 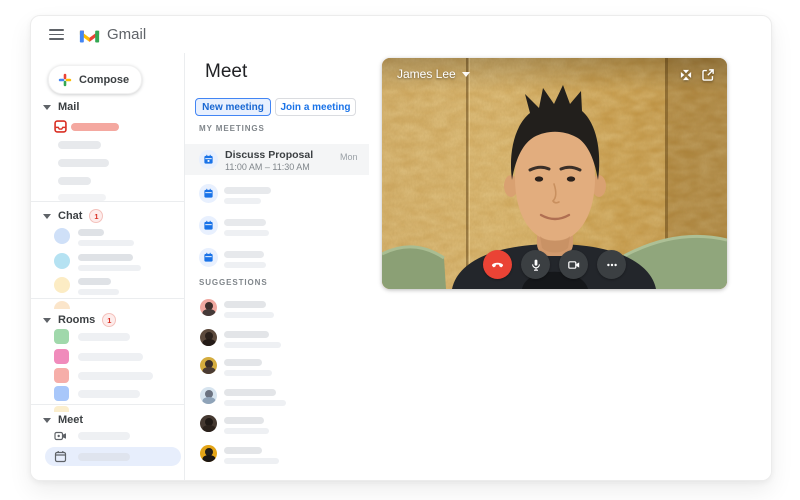 What do you see at coordinates (426, 74) in the screenshot?
I see `participant-name: James Lee` at bounding box center [426, 74].